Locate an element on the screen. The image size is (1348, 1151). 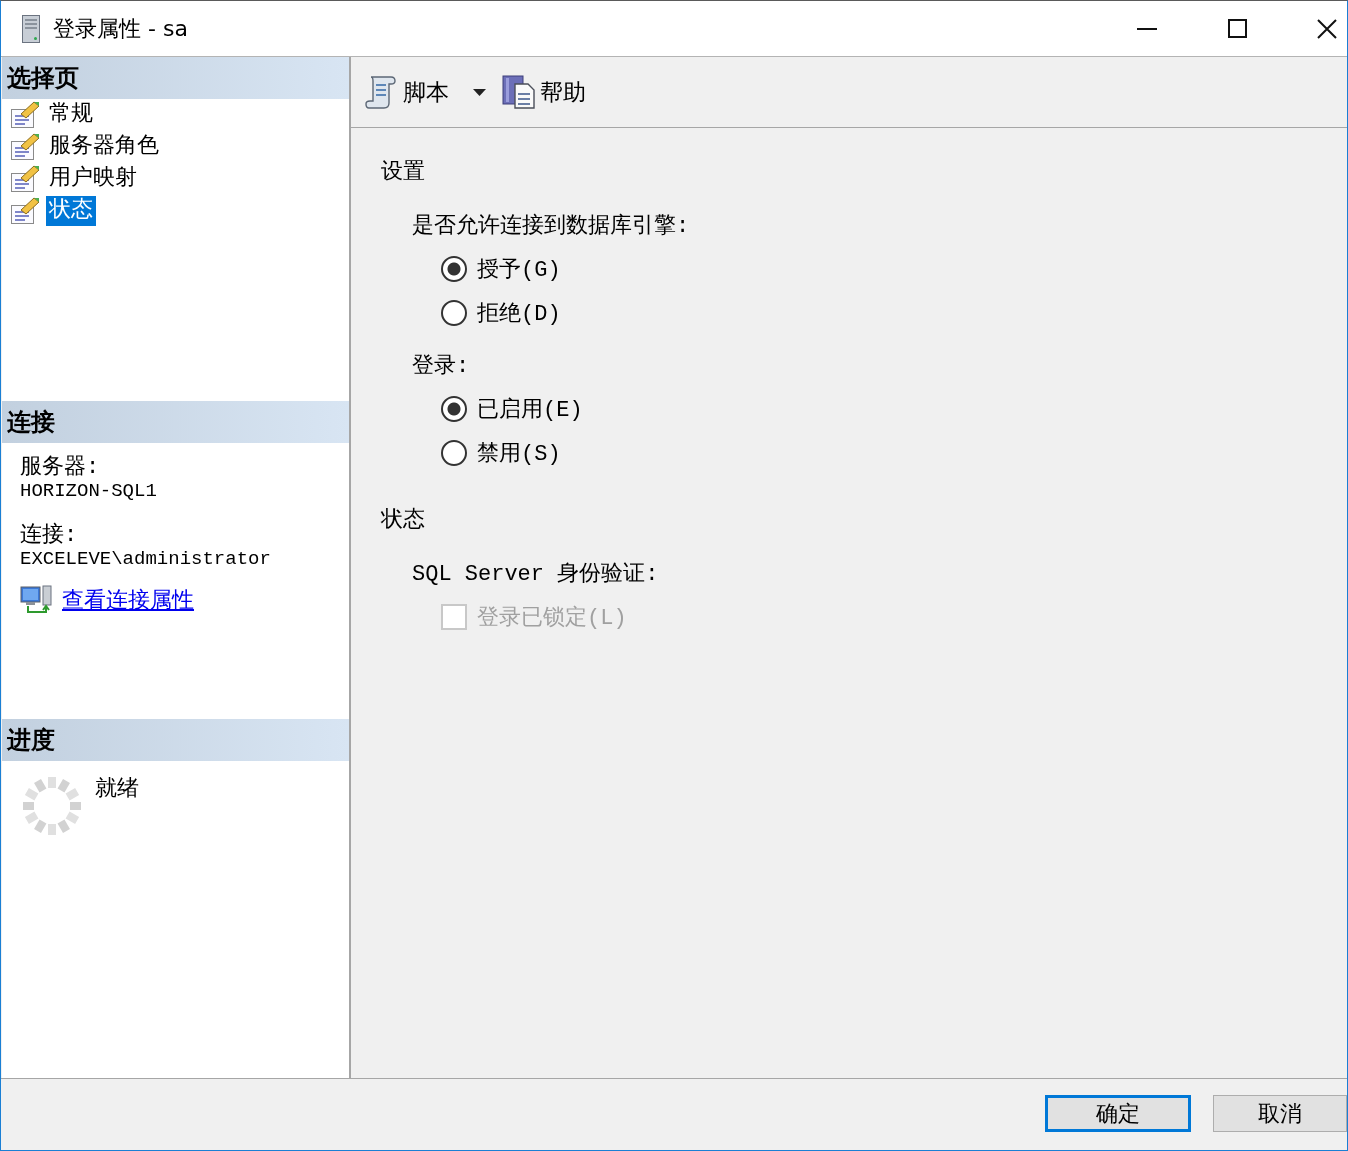
group-label: SQL Server 身份验证: is located at coordinates (535, 575).